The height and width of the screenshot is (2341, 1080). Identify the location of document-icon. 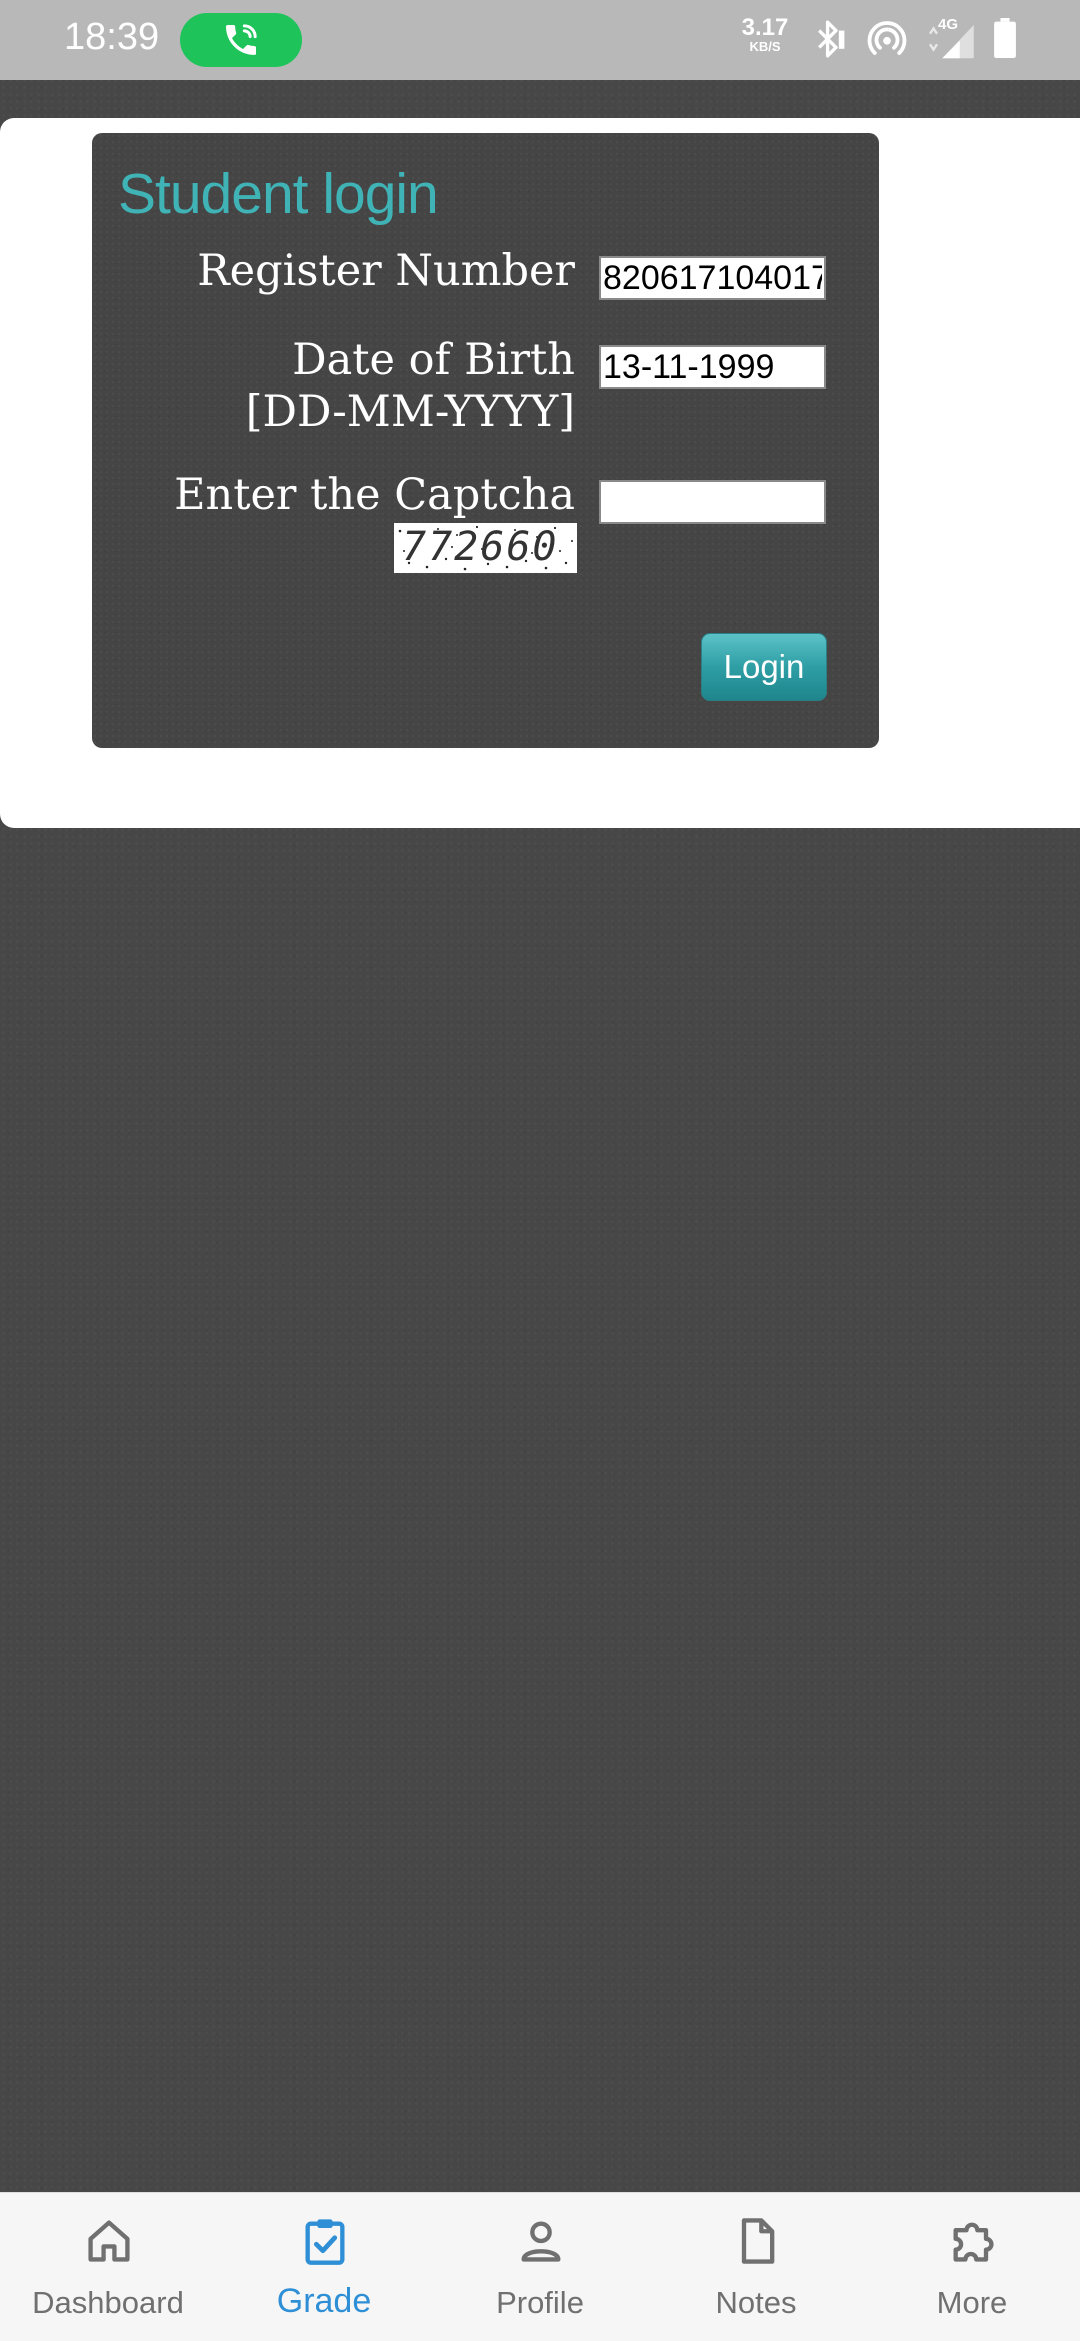
(758, 2241).